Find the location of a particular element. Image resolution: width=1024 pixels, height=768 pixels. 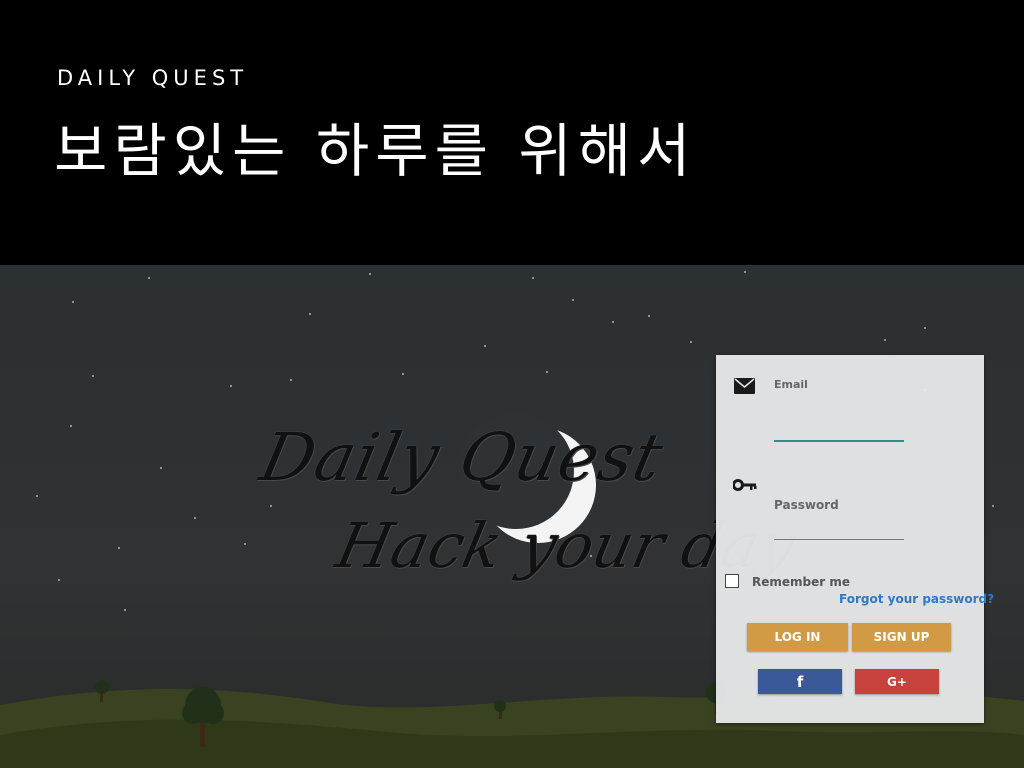

google-login-button: G+ is located at coordinates (897, 681).